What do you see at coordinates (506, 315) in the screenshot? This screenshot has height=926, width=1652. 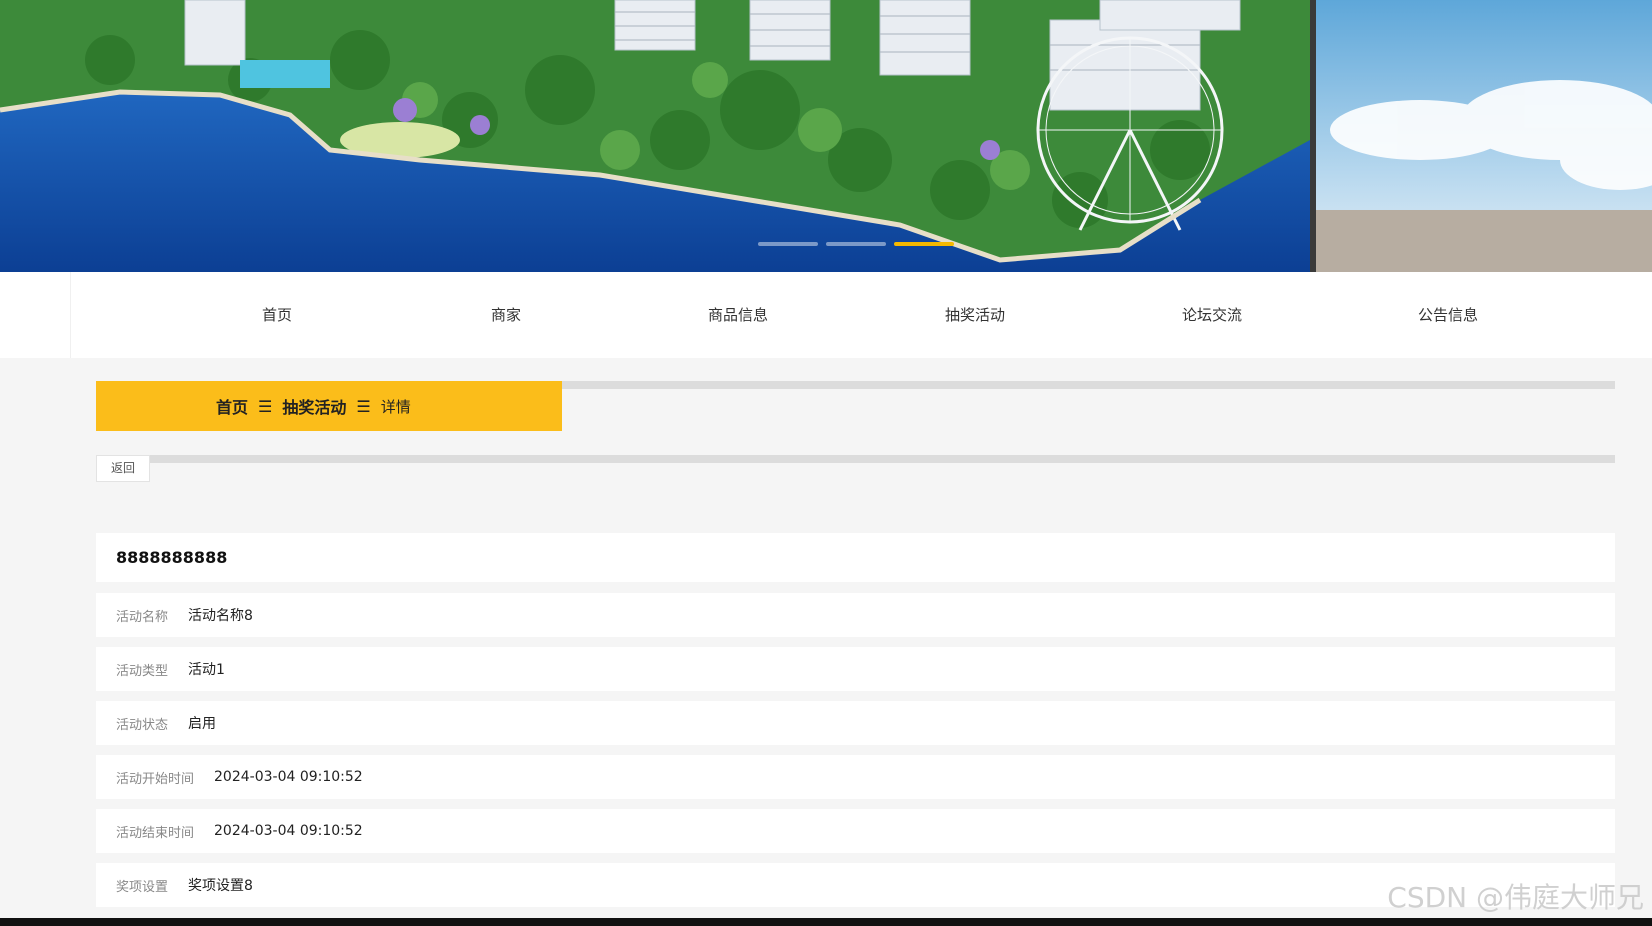 I see `nav-item-merchants: 商家` at bounding box center [506, 315].